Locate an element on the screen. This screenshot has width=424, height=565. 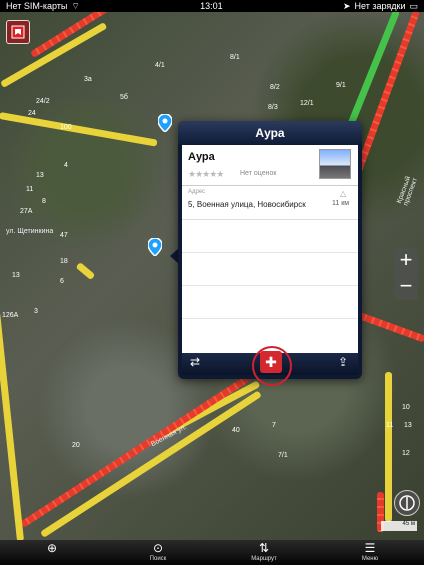
house-number: 8 is located at coordinates (44, 201).